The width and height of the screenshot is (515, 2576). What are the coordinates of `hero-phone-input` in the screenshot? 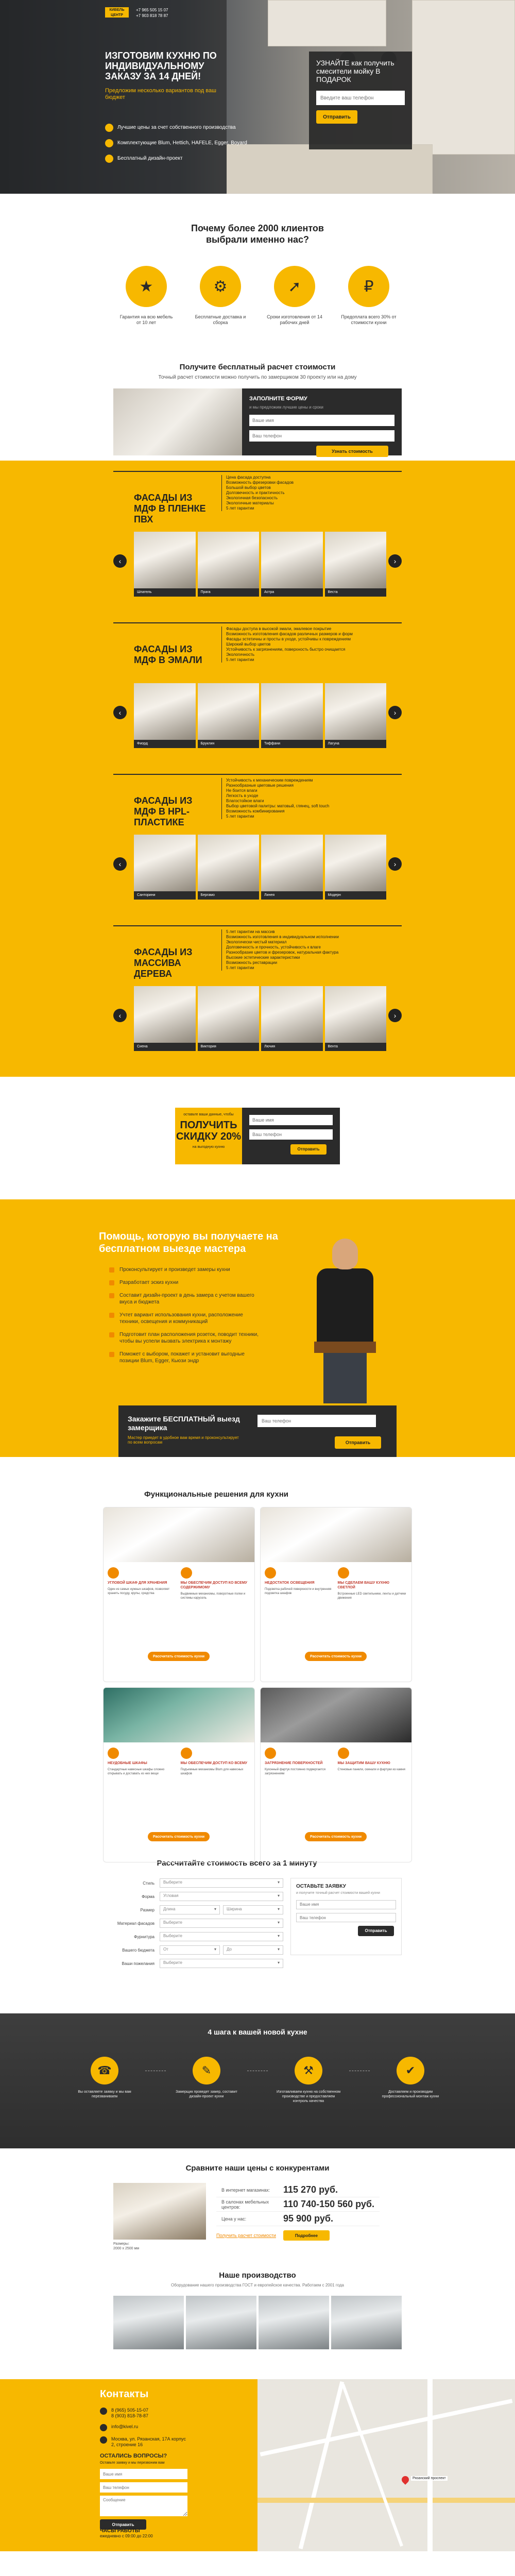 It's located at (360, 98).